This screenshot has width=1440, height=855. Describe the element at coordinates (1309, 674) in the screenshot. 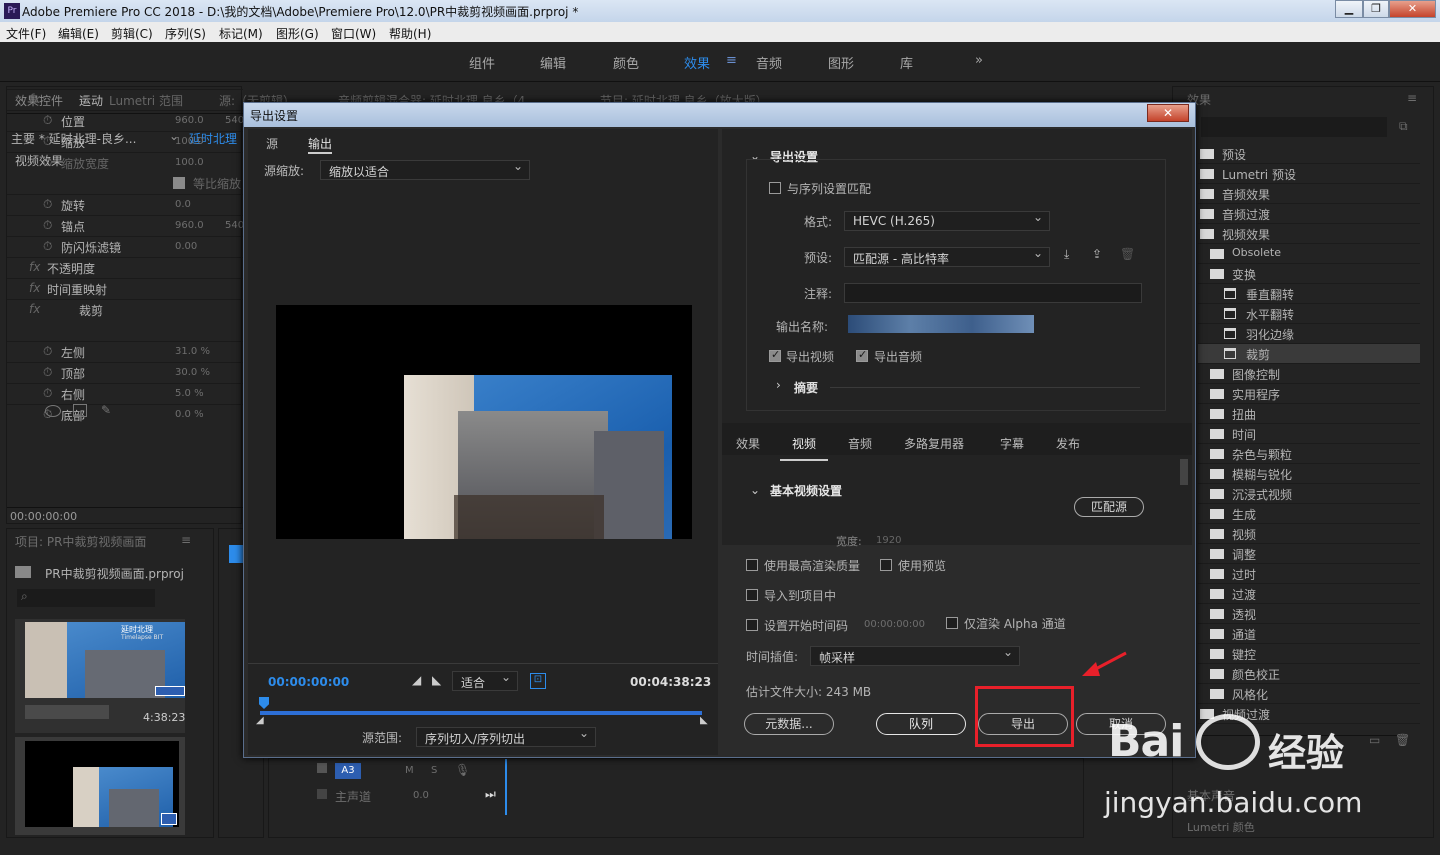

I see `effects-item: 颜色校正` at that location.